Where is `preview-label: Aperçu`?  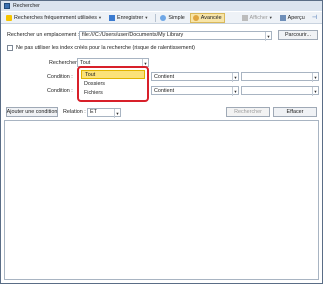 preview-label: Aperçu is located at coordinates (296, 17).